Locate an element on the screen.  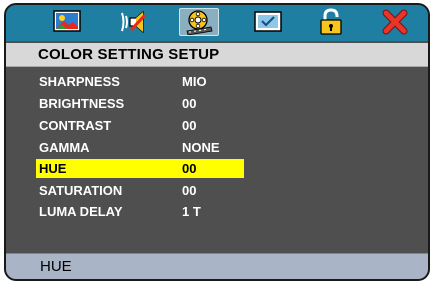
menu-item-label: HUE is located at coordinates (53, 168).